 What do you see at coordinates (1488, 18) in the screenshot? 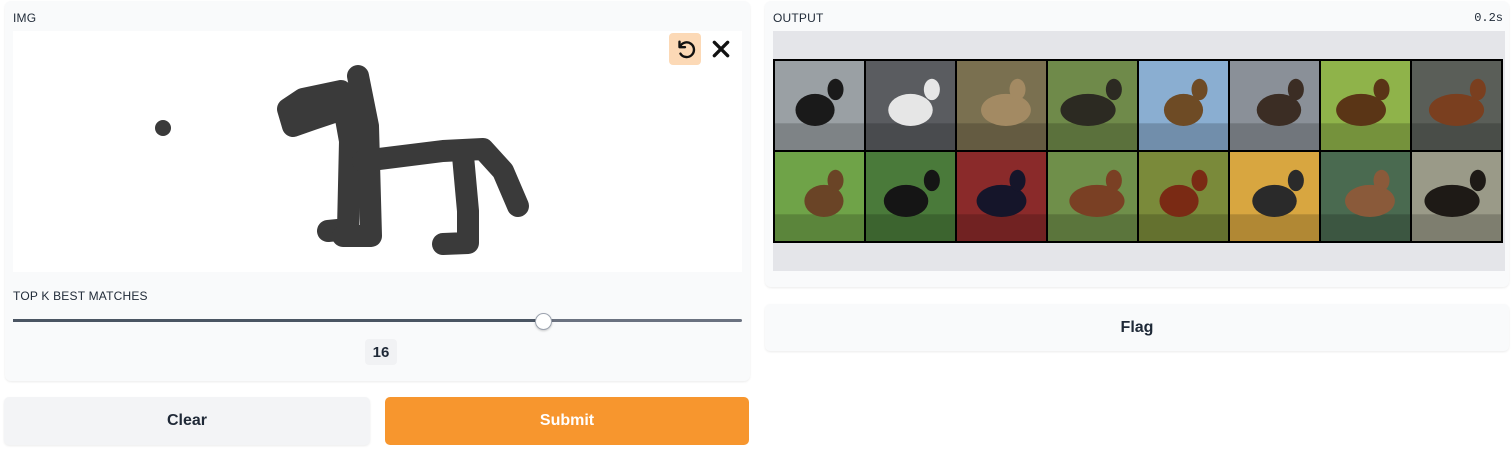
I see `elapsed-time: 0.2s` at bounding box center [1488, 18].